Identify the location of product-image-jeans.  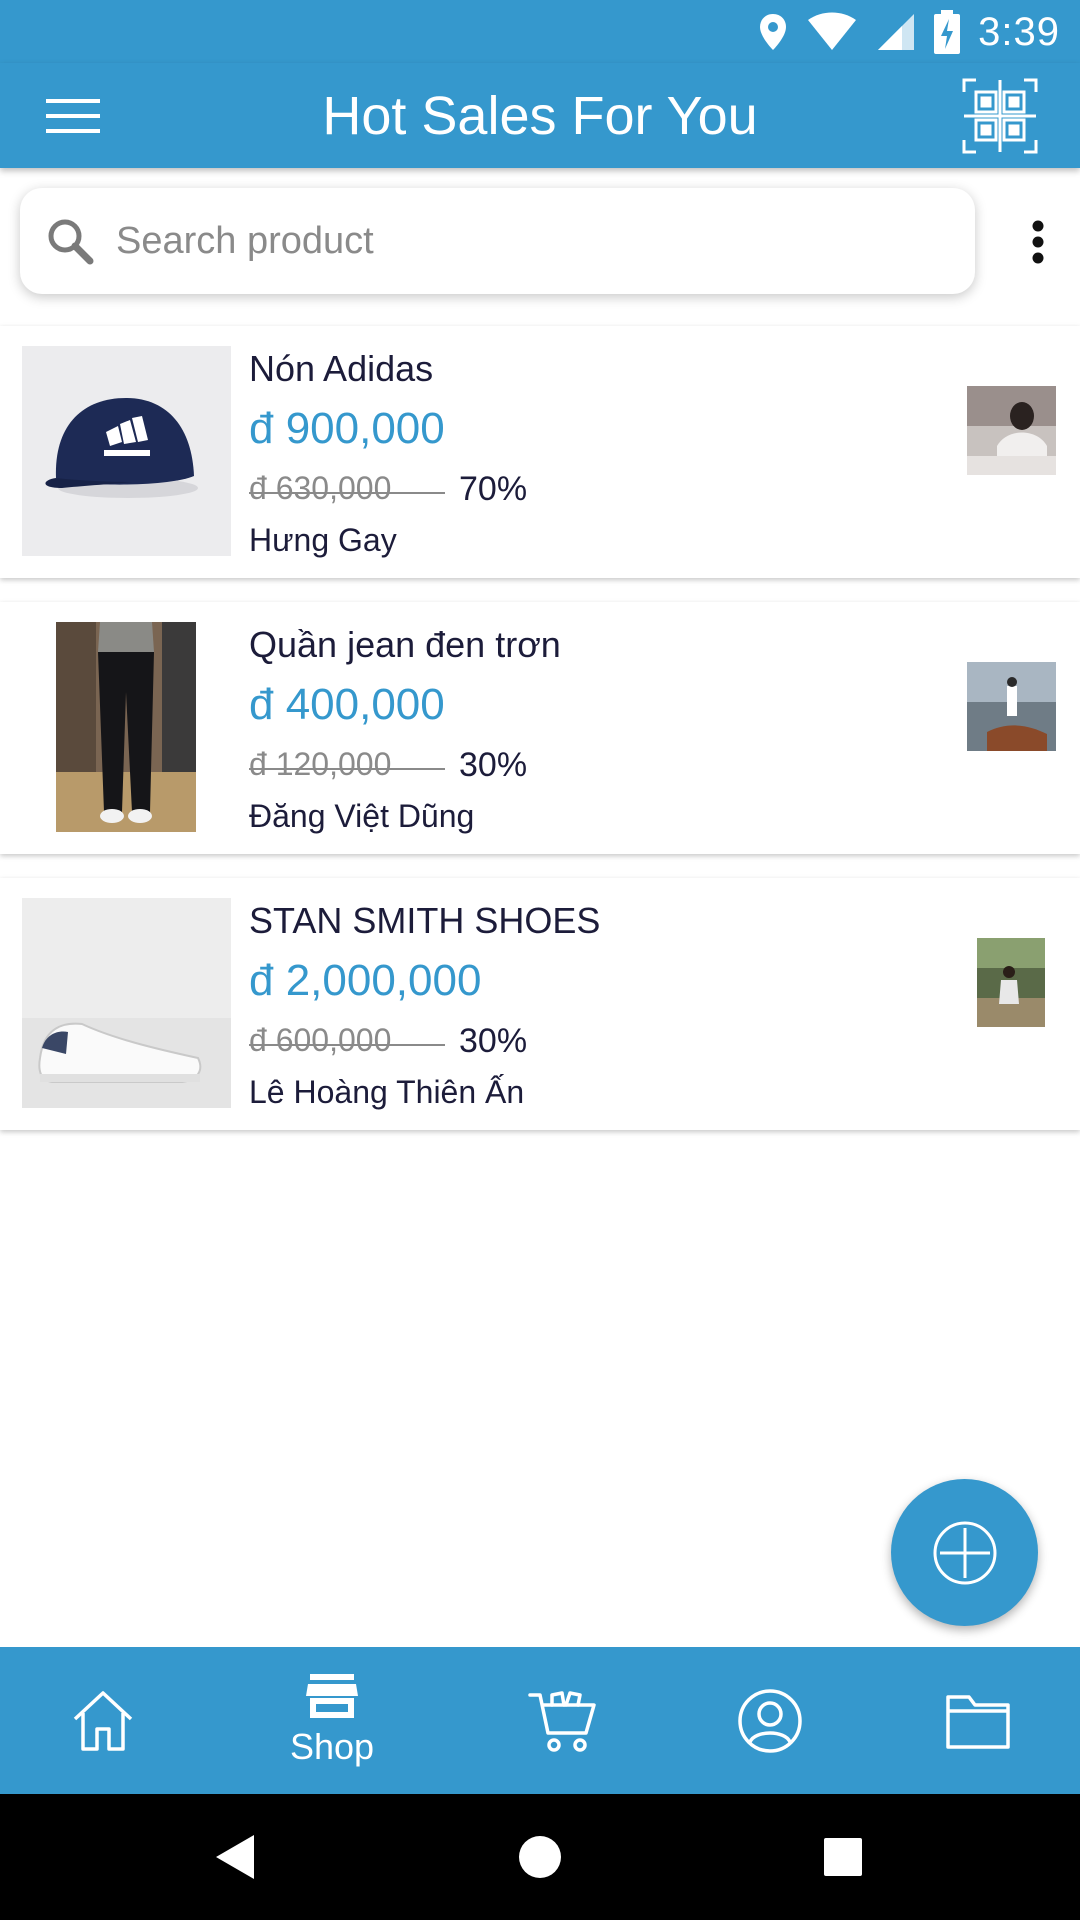
(126, 727).